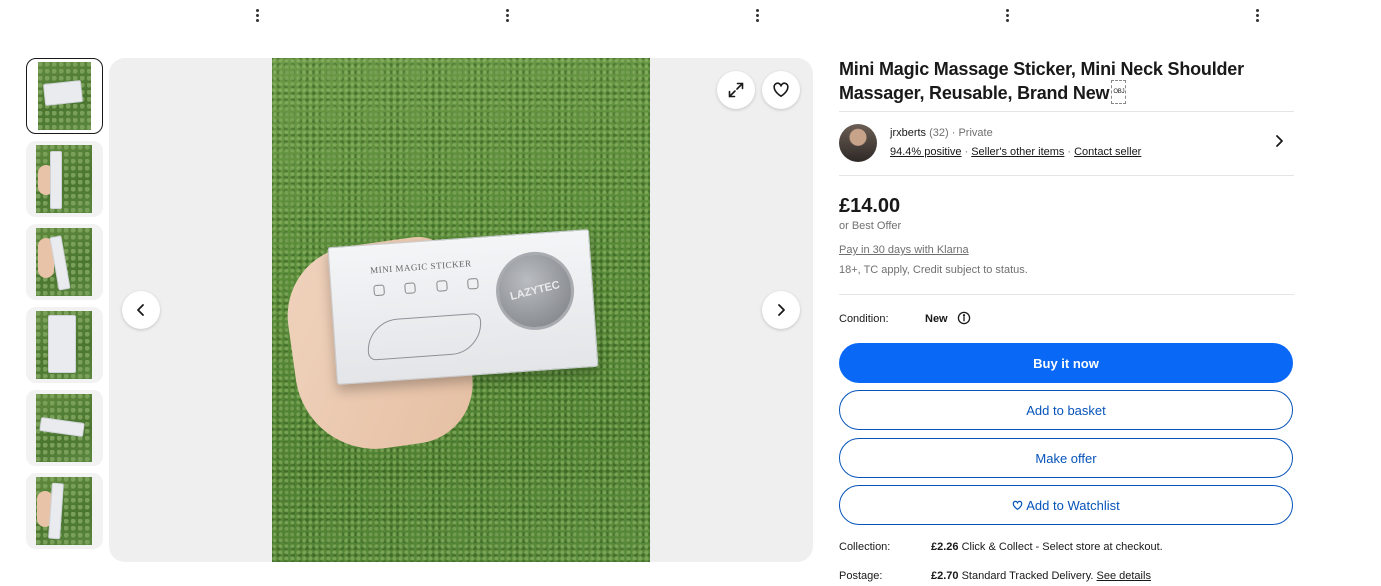 Image resolution: width=1381 pixels, height=586 pixels. I want to click on klarna-terms: 18+, TC apply, Credit subject to status., so click(933, 270).